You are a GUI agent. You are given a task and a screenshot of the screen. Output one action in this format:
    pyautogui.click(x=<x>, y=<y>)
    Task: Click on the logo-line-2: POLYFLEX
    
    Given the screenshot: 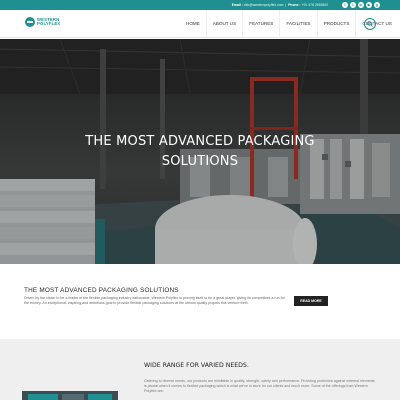 What is the action you would take?
    pyautogui.click(x=49, y=23)
    